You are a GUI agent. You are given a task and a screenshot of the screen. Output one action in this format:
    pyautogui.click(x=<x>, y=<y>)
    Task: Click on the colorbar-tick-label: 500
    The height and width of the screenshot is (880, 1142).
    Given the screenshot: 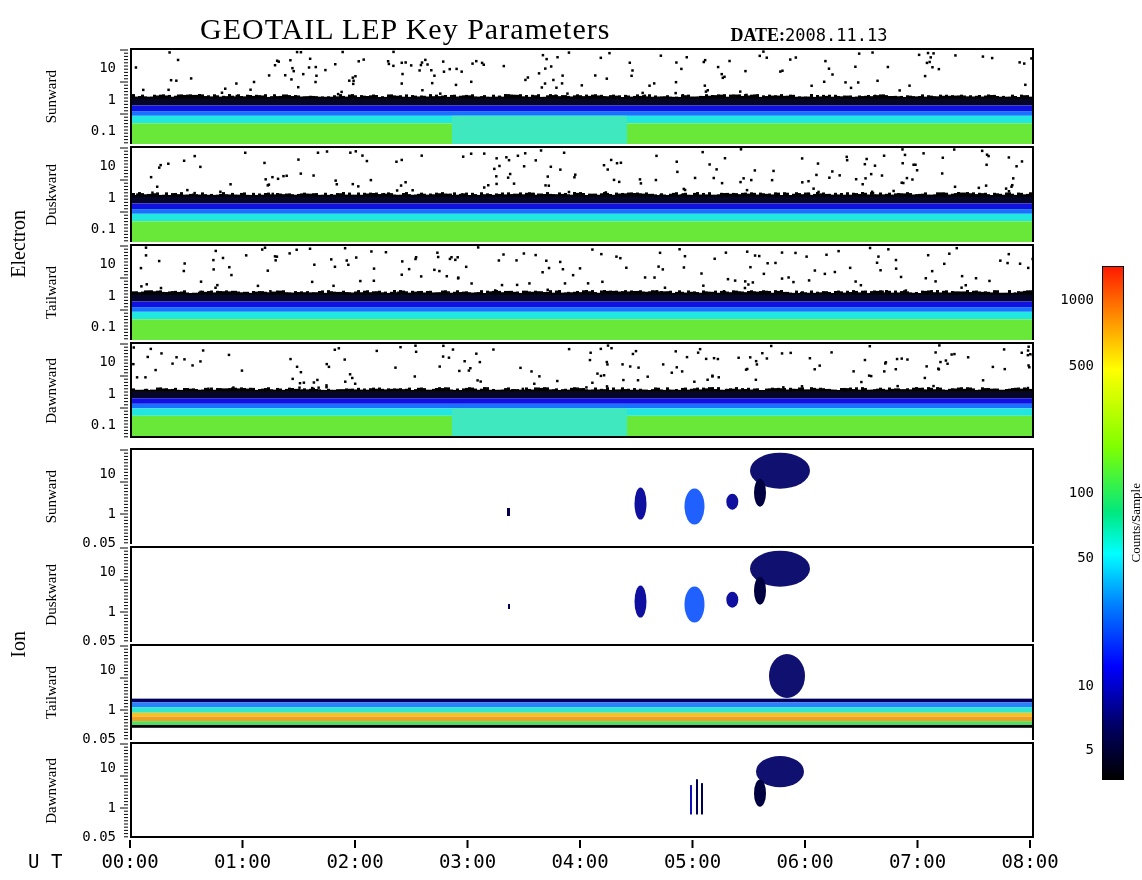 What is the action you would take?
    pyautogui.click(x=1081, y=365)
    